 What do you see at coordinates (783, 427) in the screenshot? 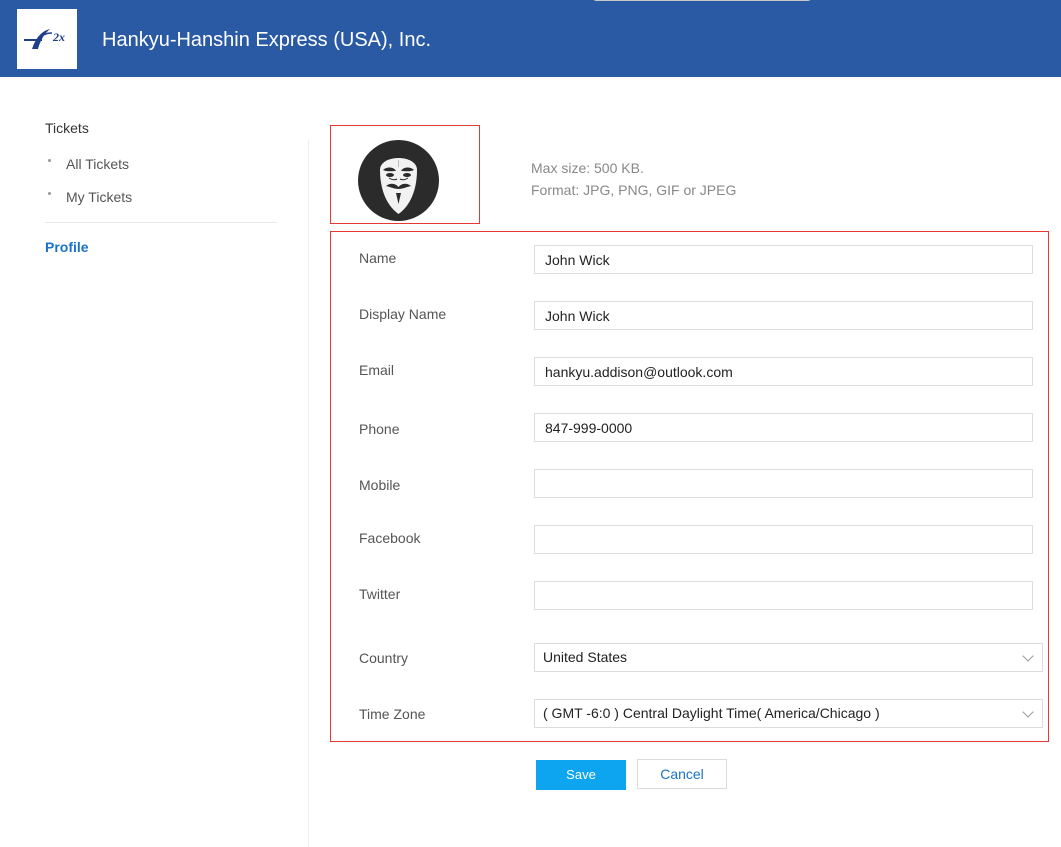
I see `phone-input` at bounding box center [783, 427].